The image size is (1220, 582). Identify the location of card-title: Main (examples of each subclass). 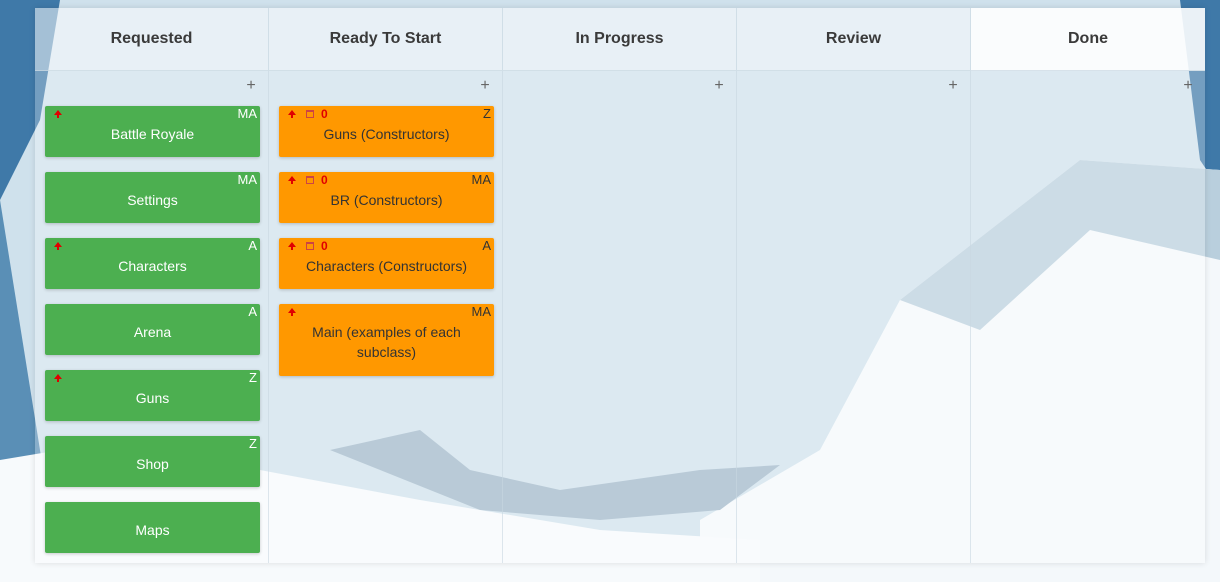
(386, 342).